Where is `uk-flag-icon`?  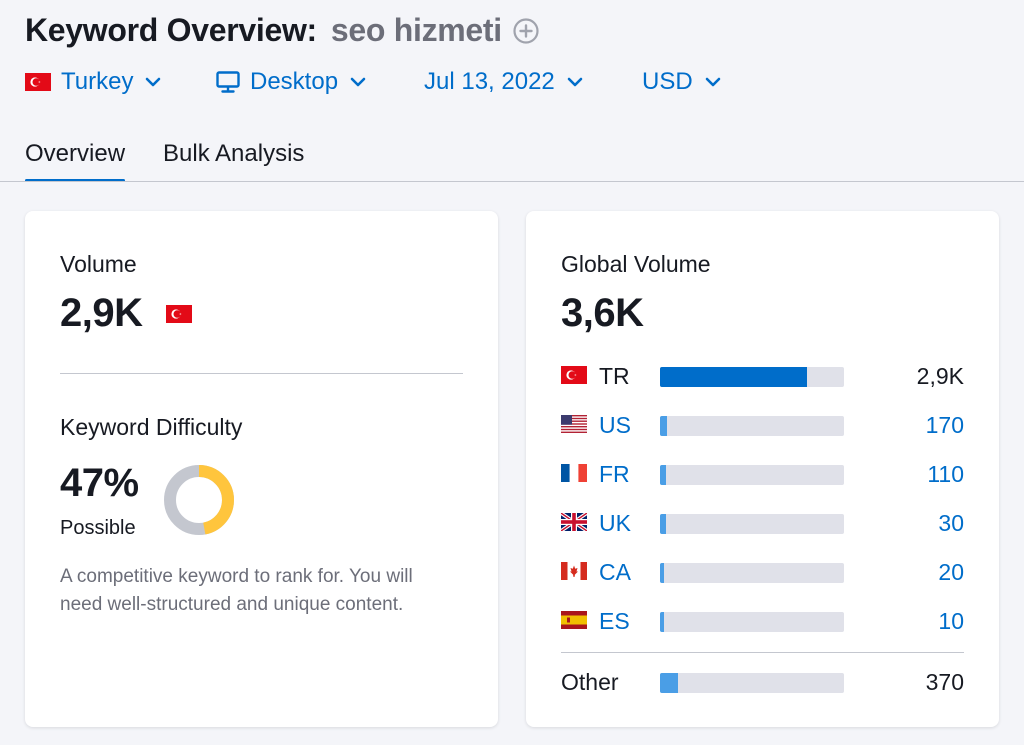
uk-flag-icon is located at coordinates (574, 522).